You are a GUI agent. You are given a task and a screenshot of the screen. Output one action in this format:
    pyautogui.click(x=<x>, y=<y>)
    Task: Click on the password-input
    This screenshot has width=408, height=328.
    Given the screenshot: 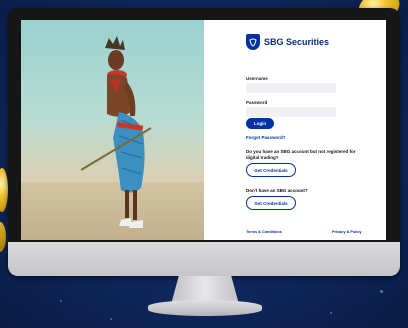 What is the action you would take?
    pyautogui.click(x=291, y=112)
    